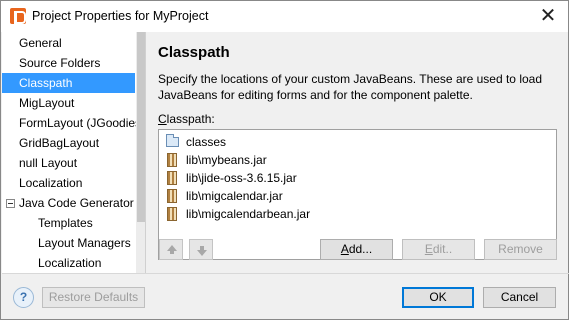 This screenshot has height=320, width=569. I want to click on sidebar-item-gridbaglayout: GridBagLayout, so click(68, 143).